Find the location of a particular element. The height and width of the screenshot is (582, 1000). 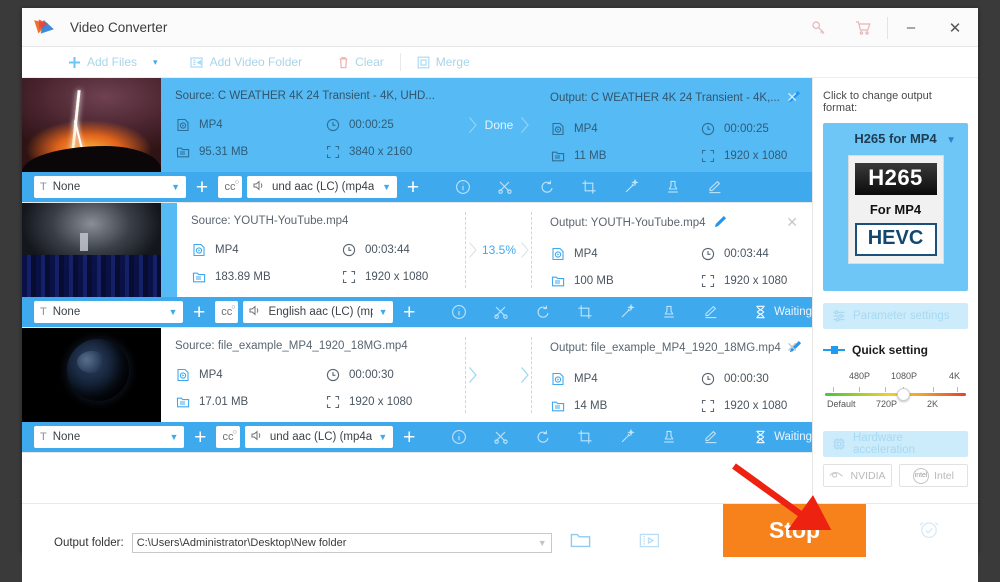

close-button: ✕ is located at coordinates (955, 27).